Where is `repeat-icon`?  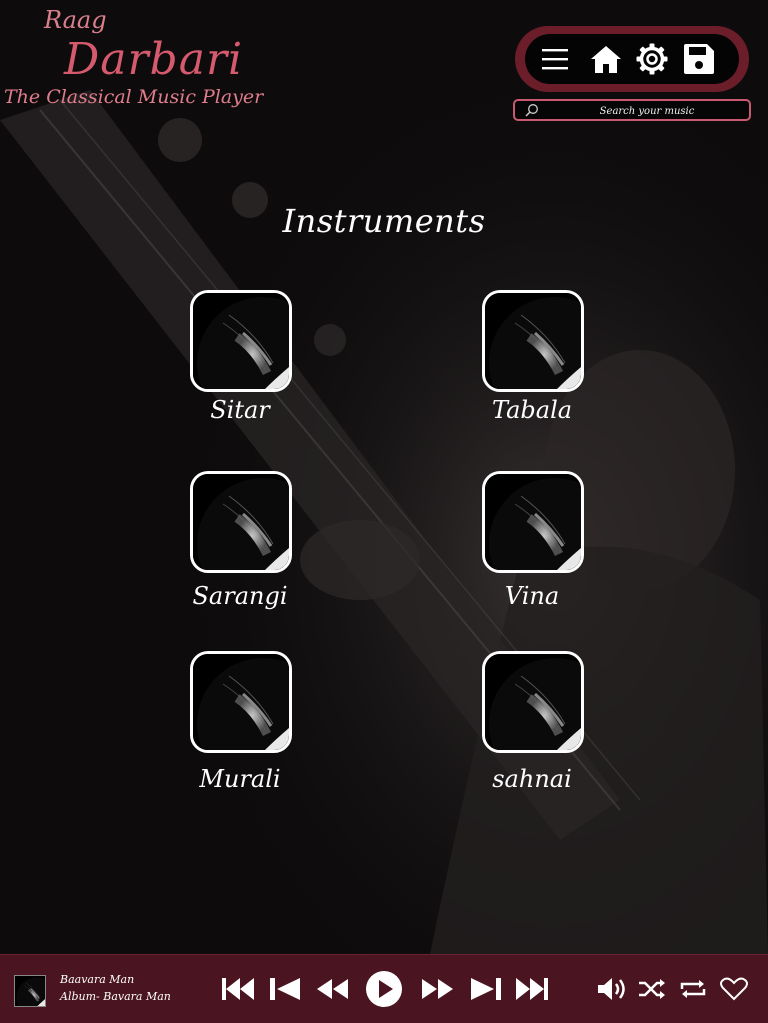
repeat-icon is located at coordinates (693, 989).